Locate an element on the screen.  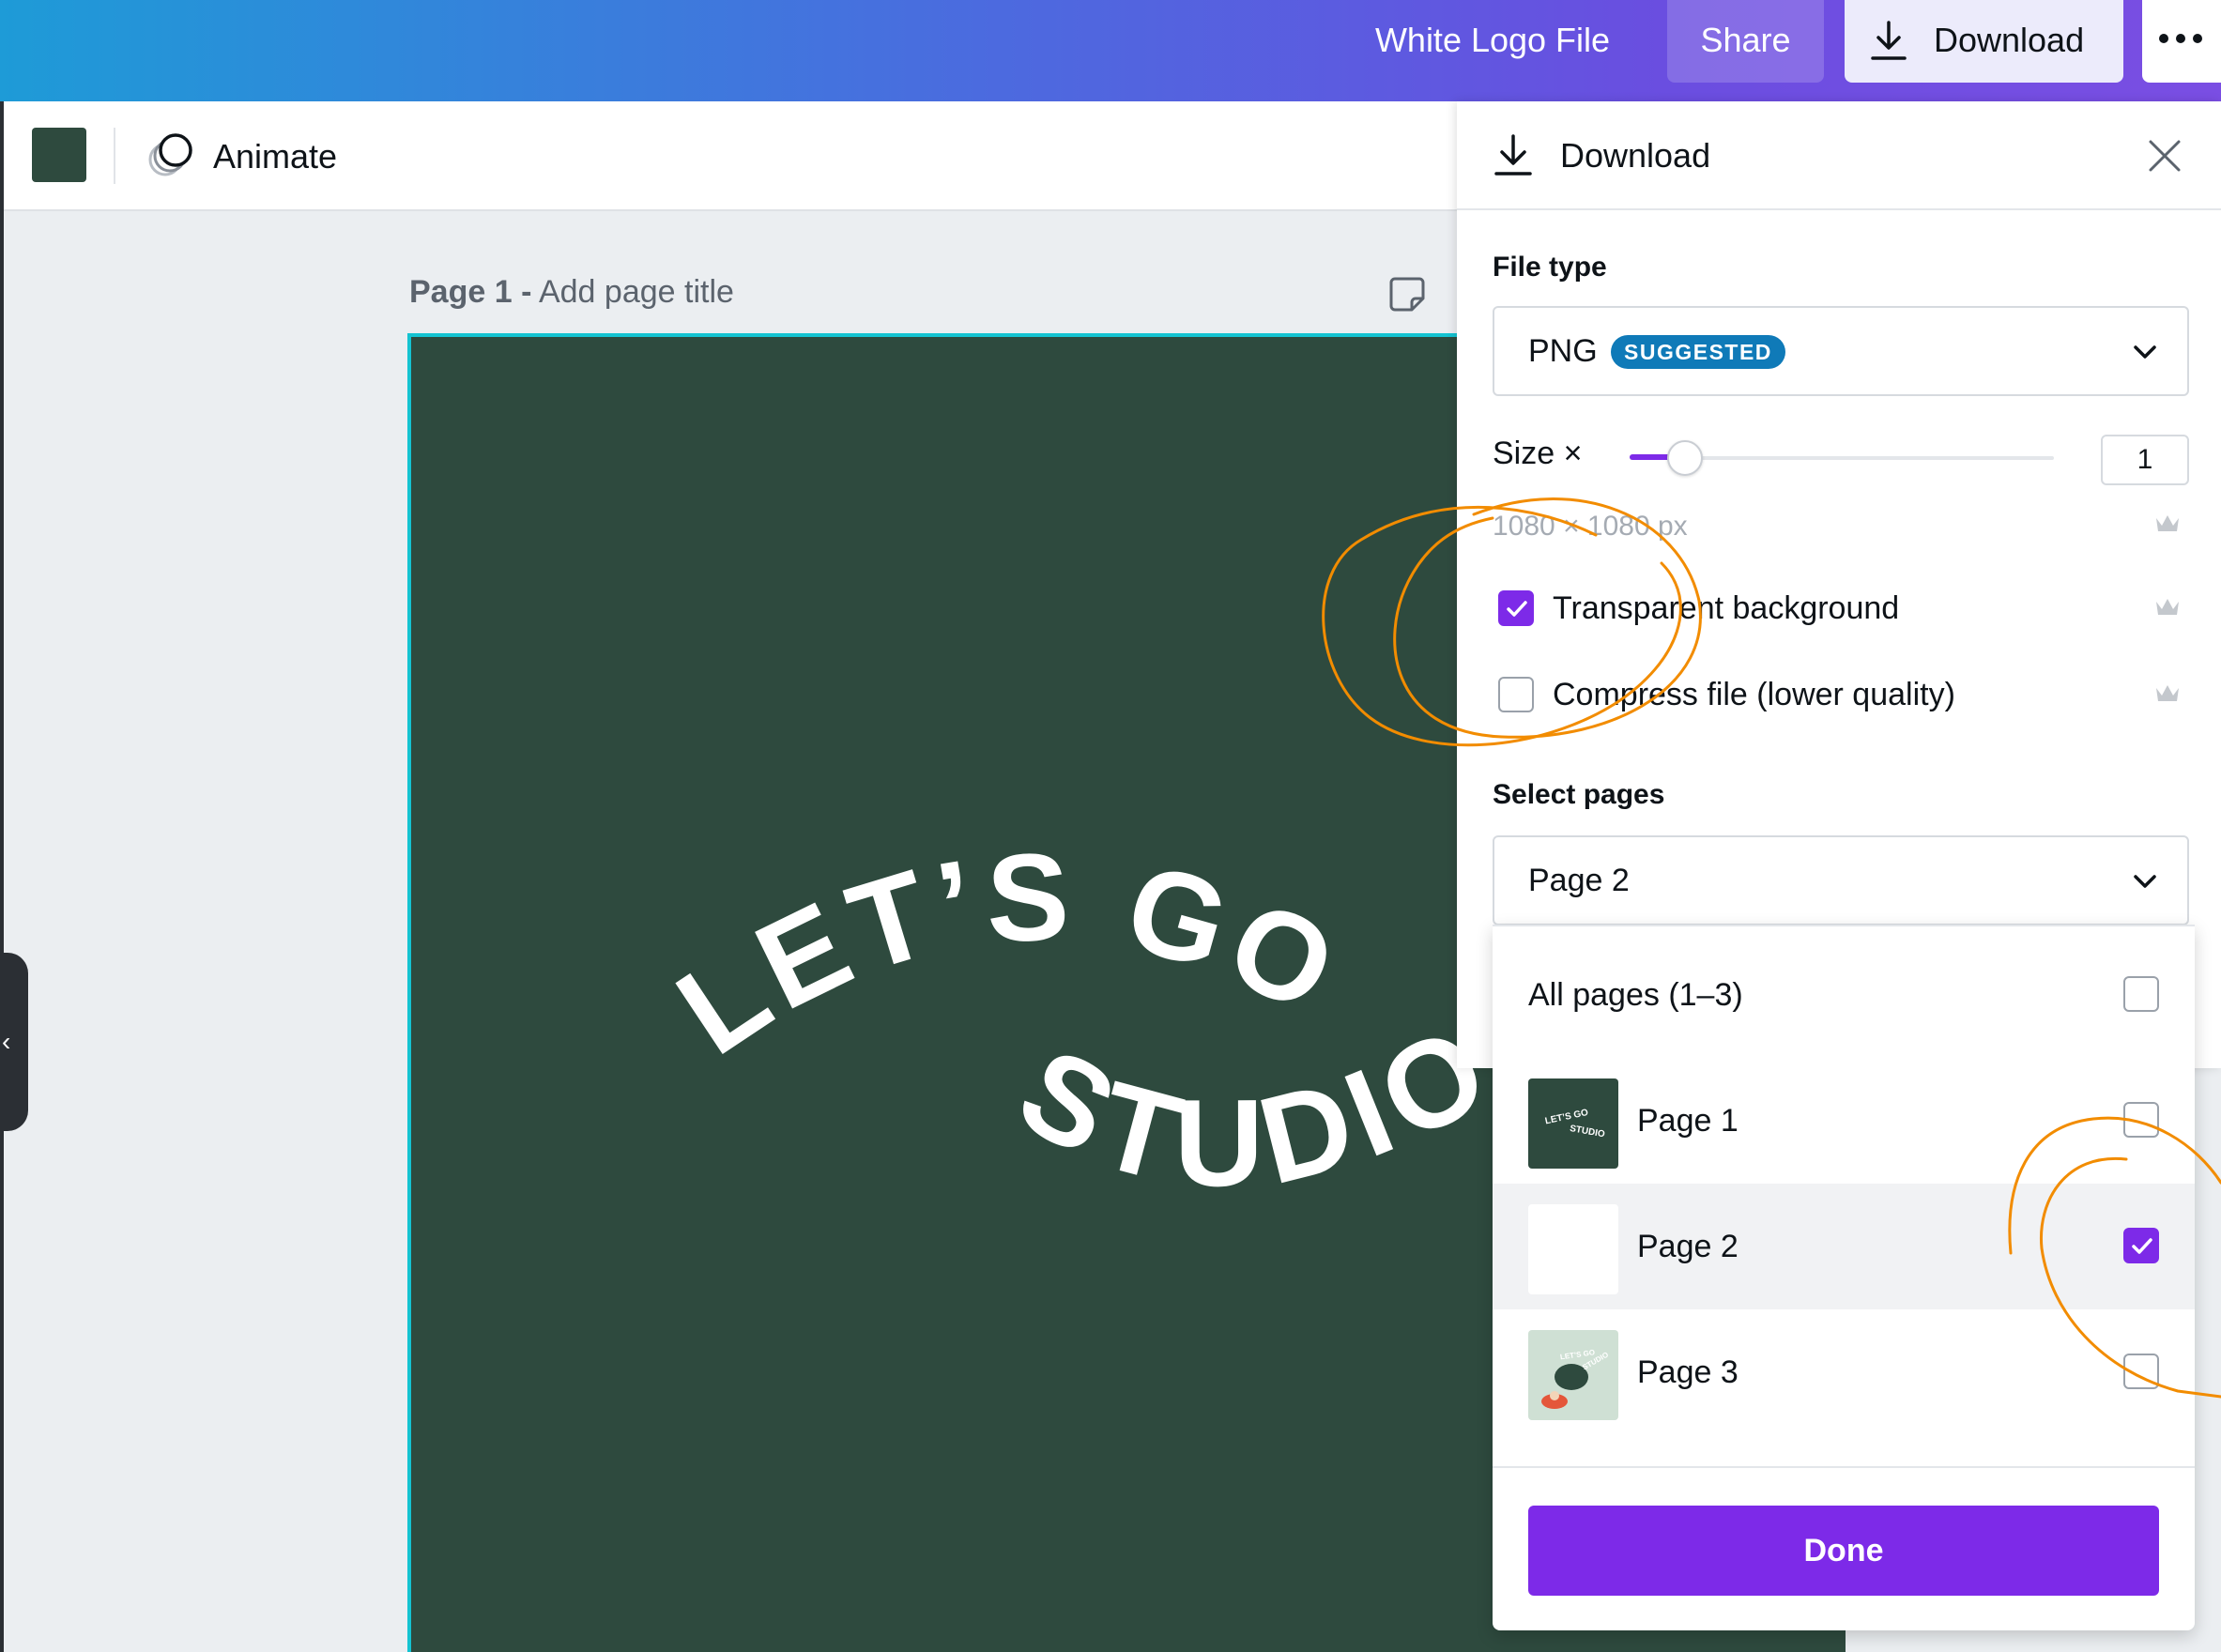
transparent-background-label: Transparent background is located at coordinates (1726, 608).